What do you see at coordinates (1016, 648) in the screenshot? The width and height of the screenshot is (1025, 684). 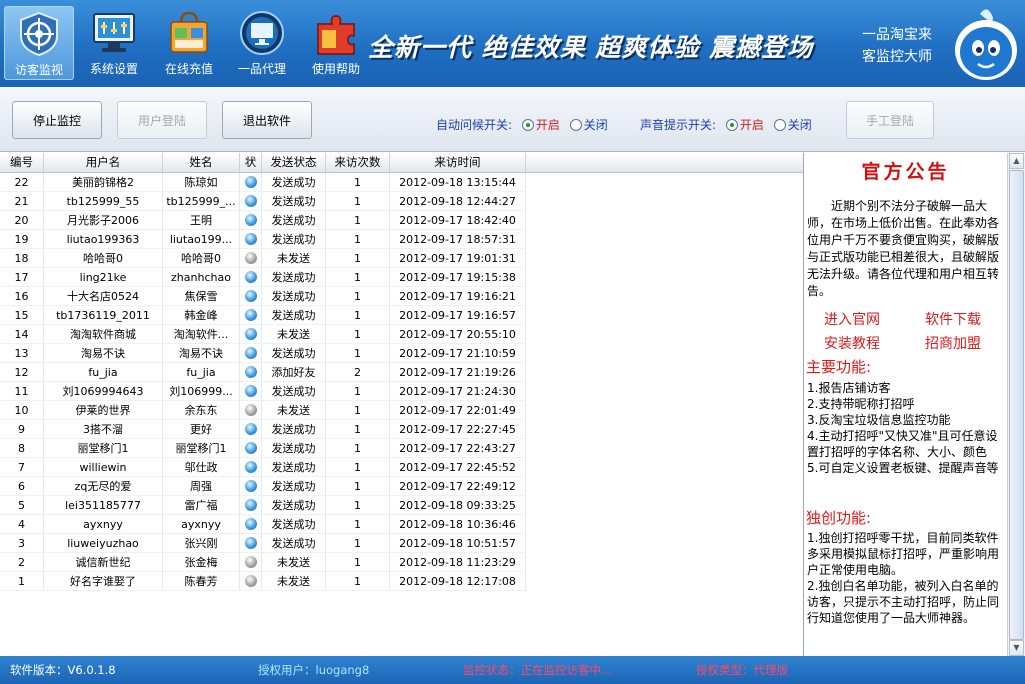 I see `scroll-down-arrow-icon: ▼` at bounding box center [1016, 648].